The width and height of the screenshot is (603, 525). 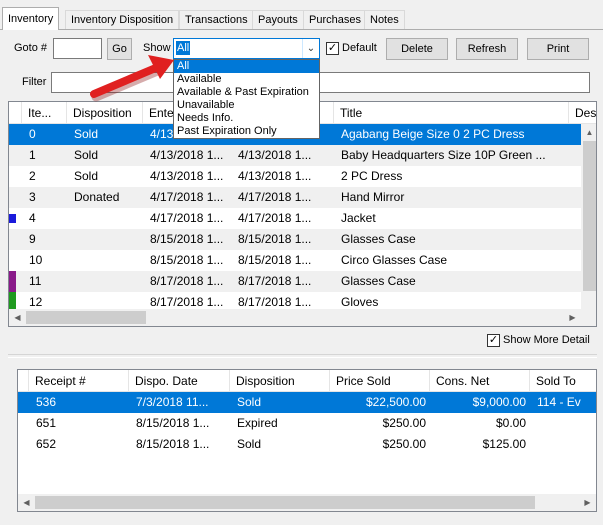 I want to click on row-header-corner, so click(x=15, y=113).